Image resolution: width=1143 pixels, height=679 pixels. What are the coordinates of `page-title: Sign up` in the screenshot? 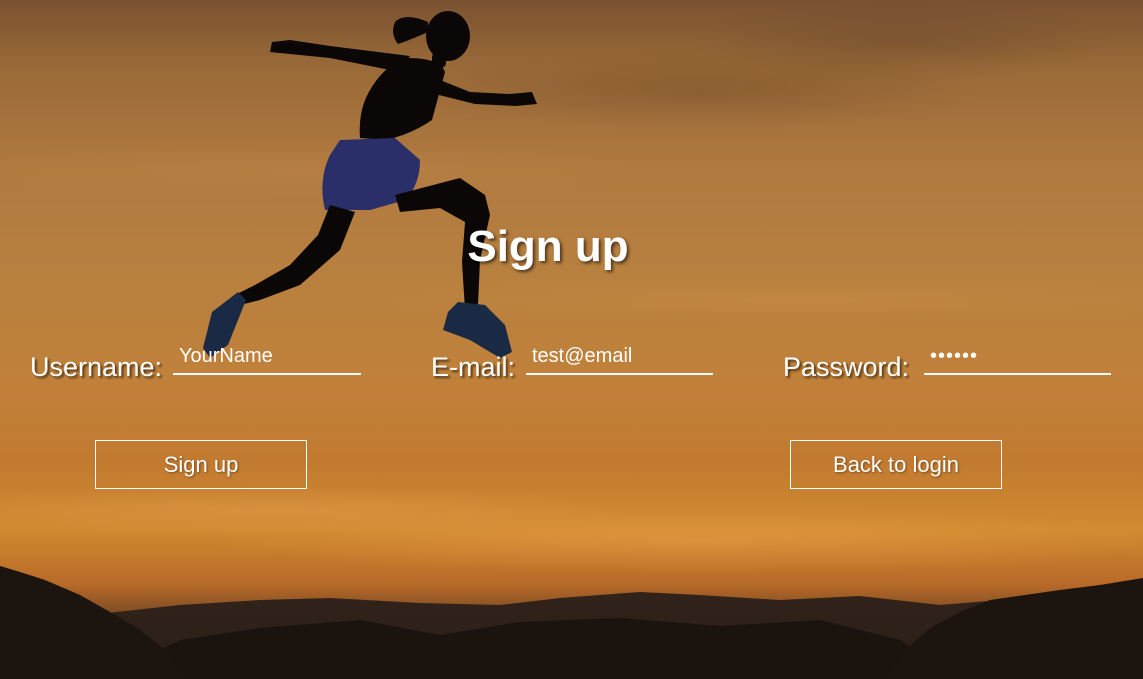 It's located at (548, 246).